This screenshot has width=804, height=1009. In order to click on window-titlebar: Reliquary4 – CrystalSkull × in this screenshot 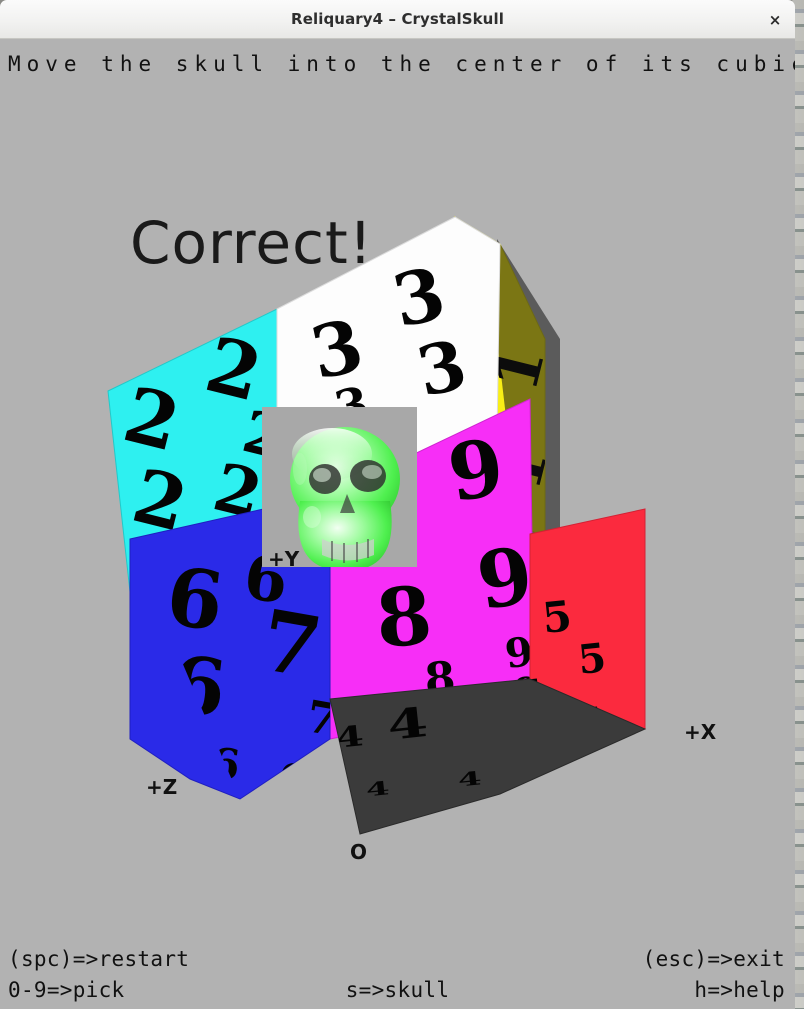, I will do `click(397, 19)`.